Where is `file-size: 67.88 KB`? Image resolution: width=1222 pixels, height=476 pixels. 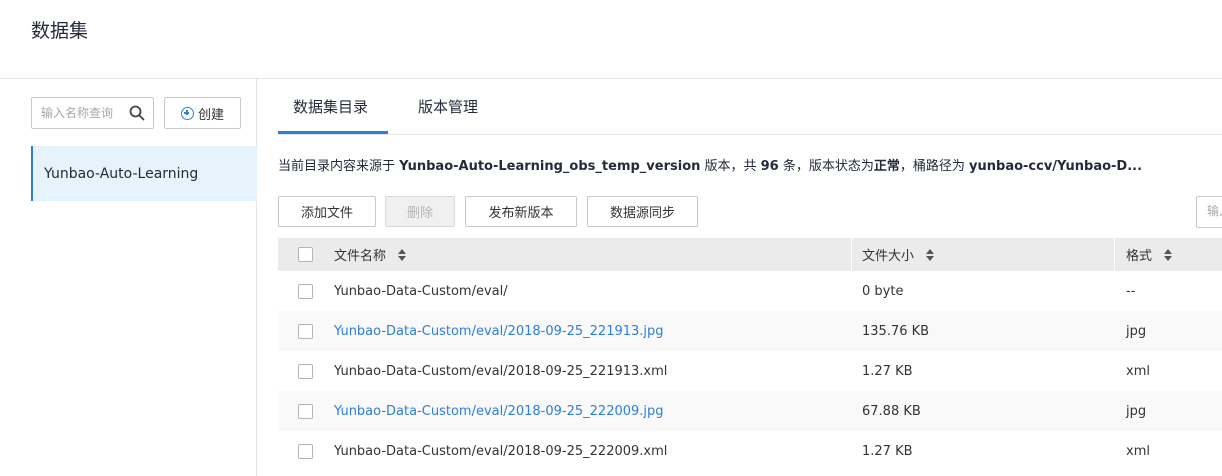
file-size: 67.88 KB is located at coordinates (891, 411).